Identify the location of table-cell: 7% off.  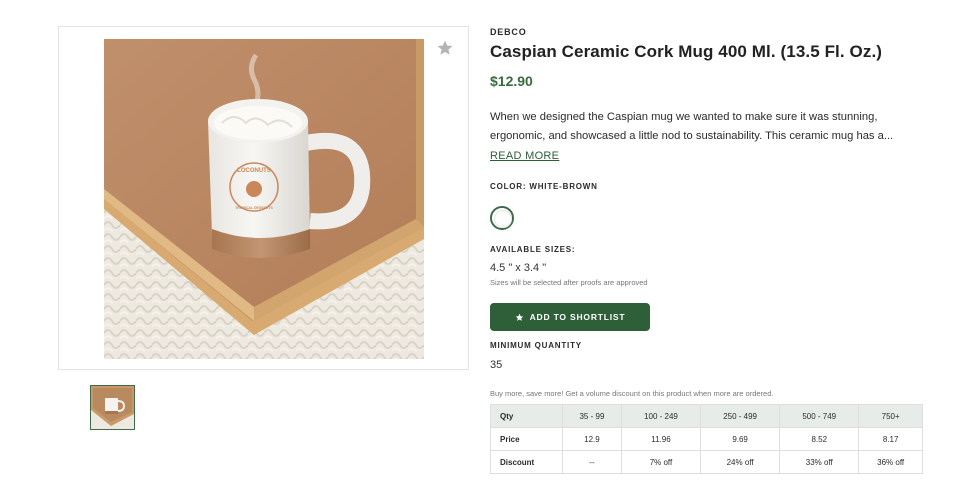
(661, 462).